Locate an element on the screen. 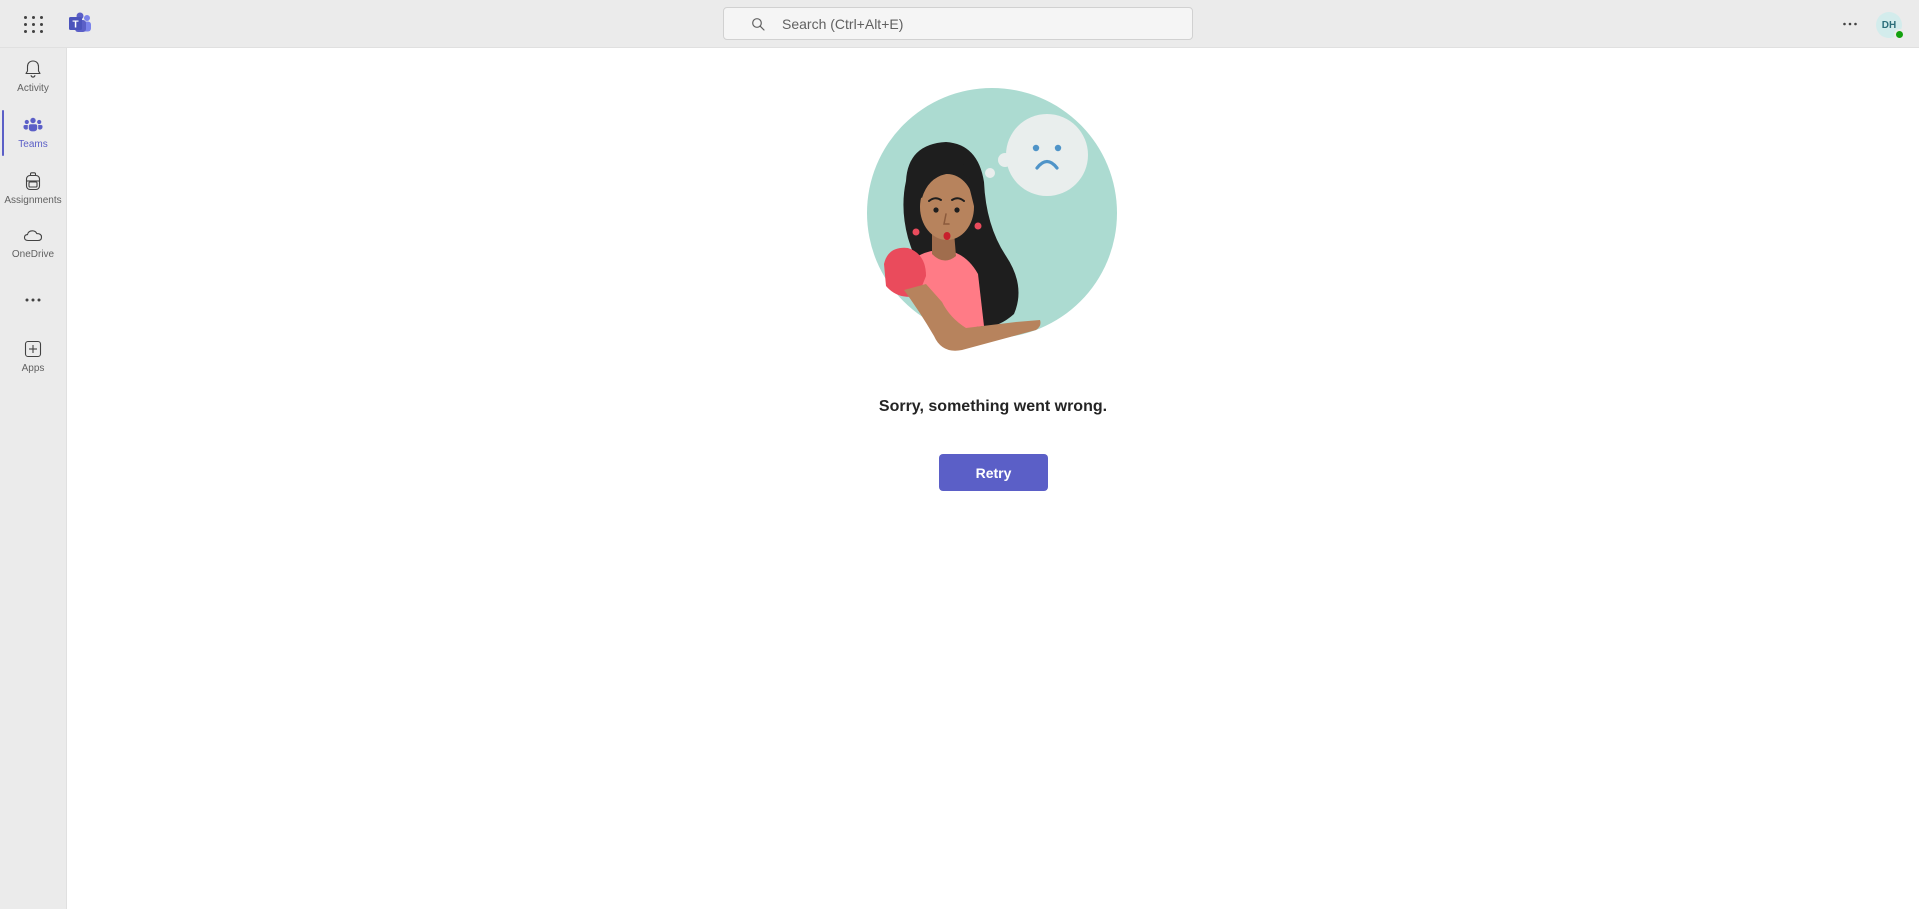  sidebar-item-activity: Activity is located at coordinates (33, 78).